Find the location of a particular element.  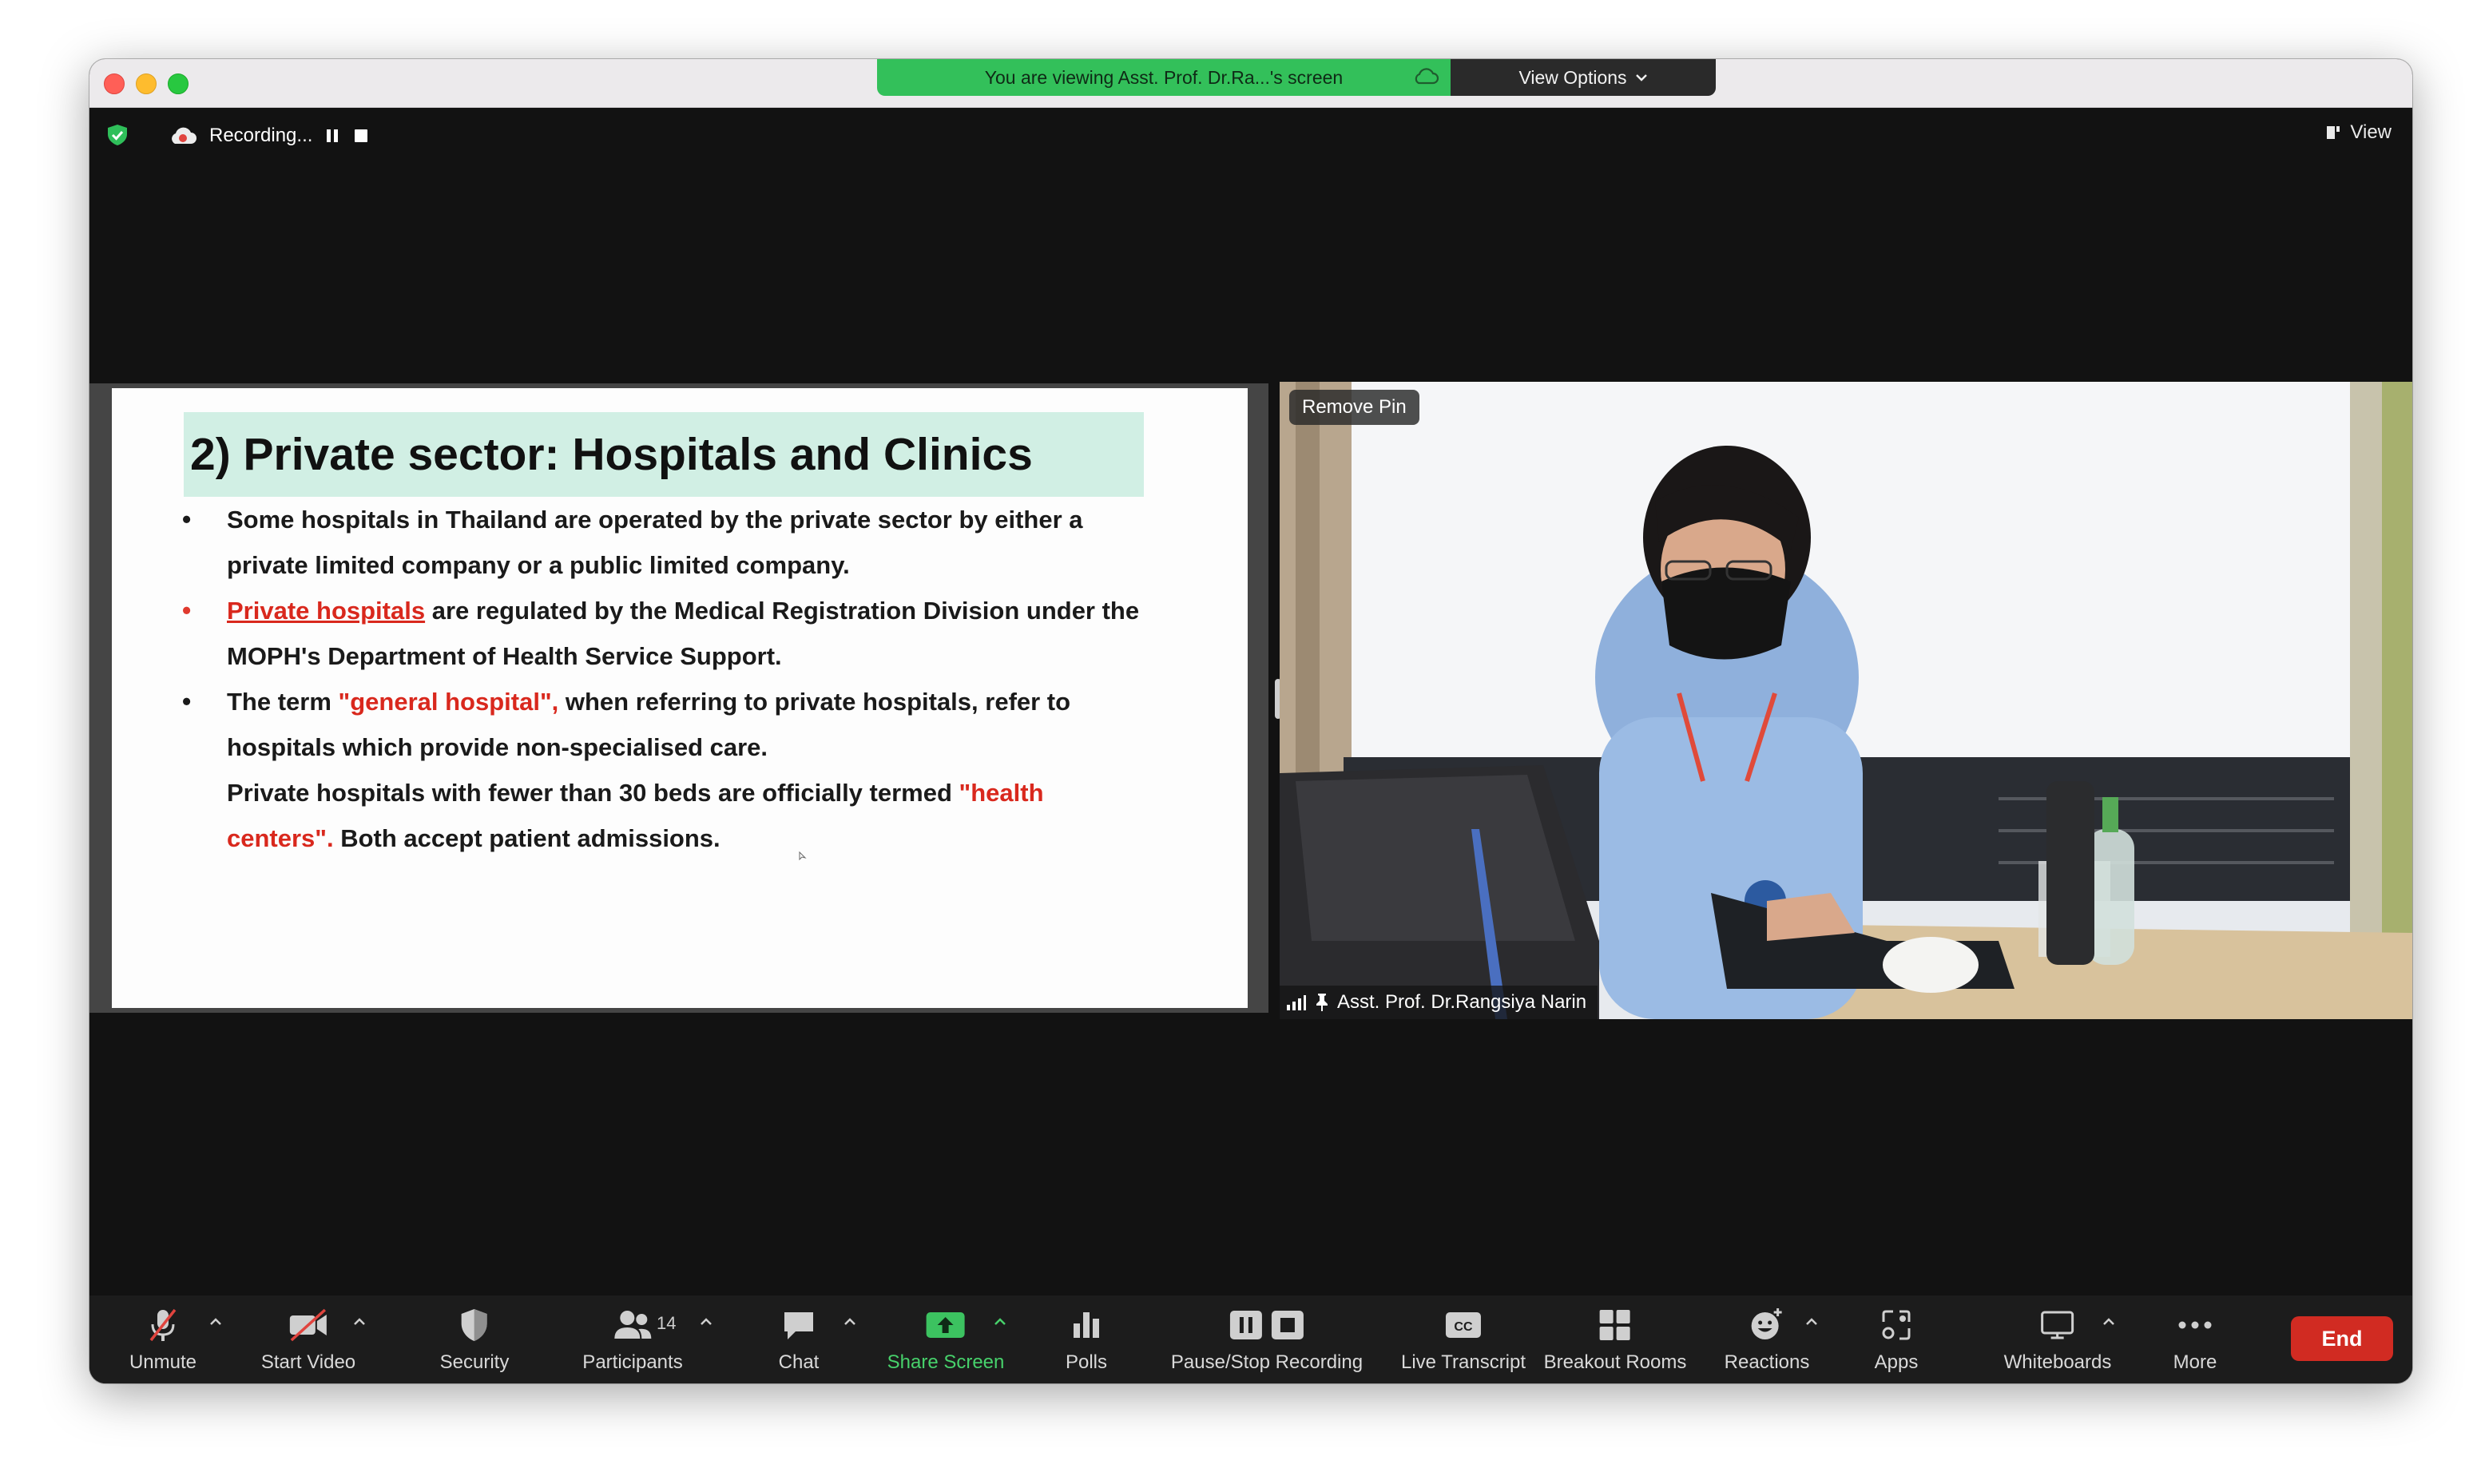

general-hospital-term: "general hospital", is located at coordinates (449, 702).